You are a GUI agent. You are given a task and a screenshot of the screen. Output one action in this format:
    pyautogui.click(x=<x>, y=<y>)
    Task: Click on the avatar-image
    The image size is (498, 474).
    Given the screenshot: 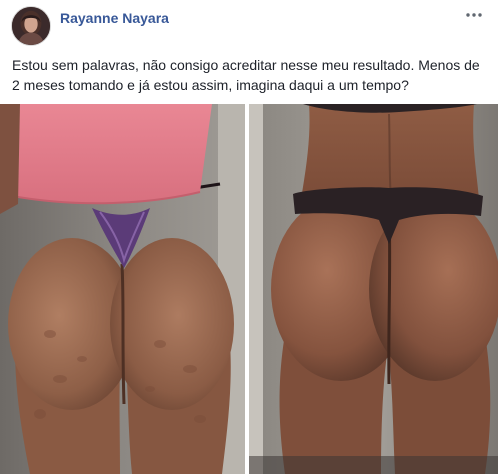 What is the action you would take?
    pyautogui.click(x=31, y=26)
    